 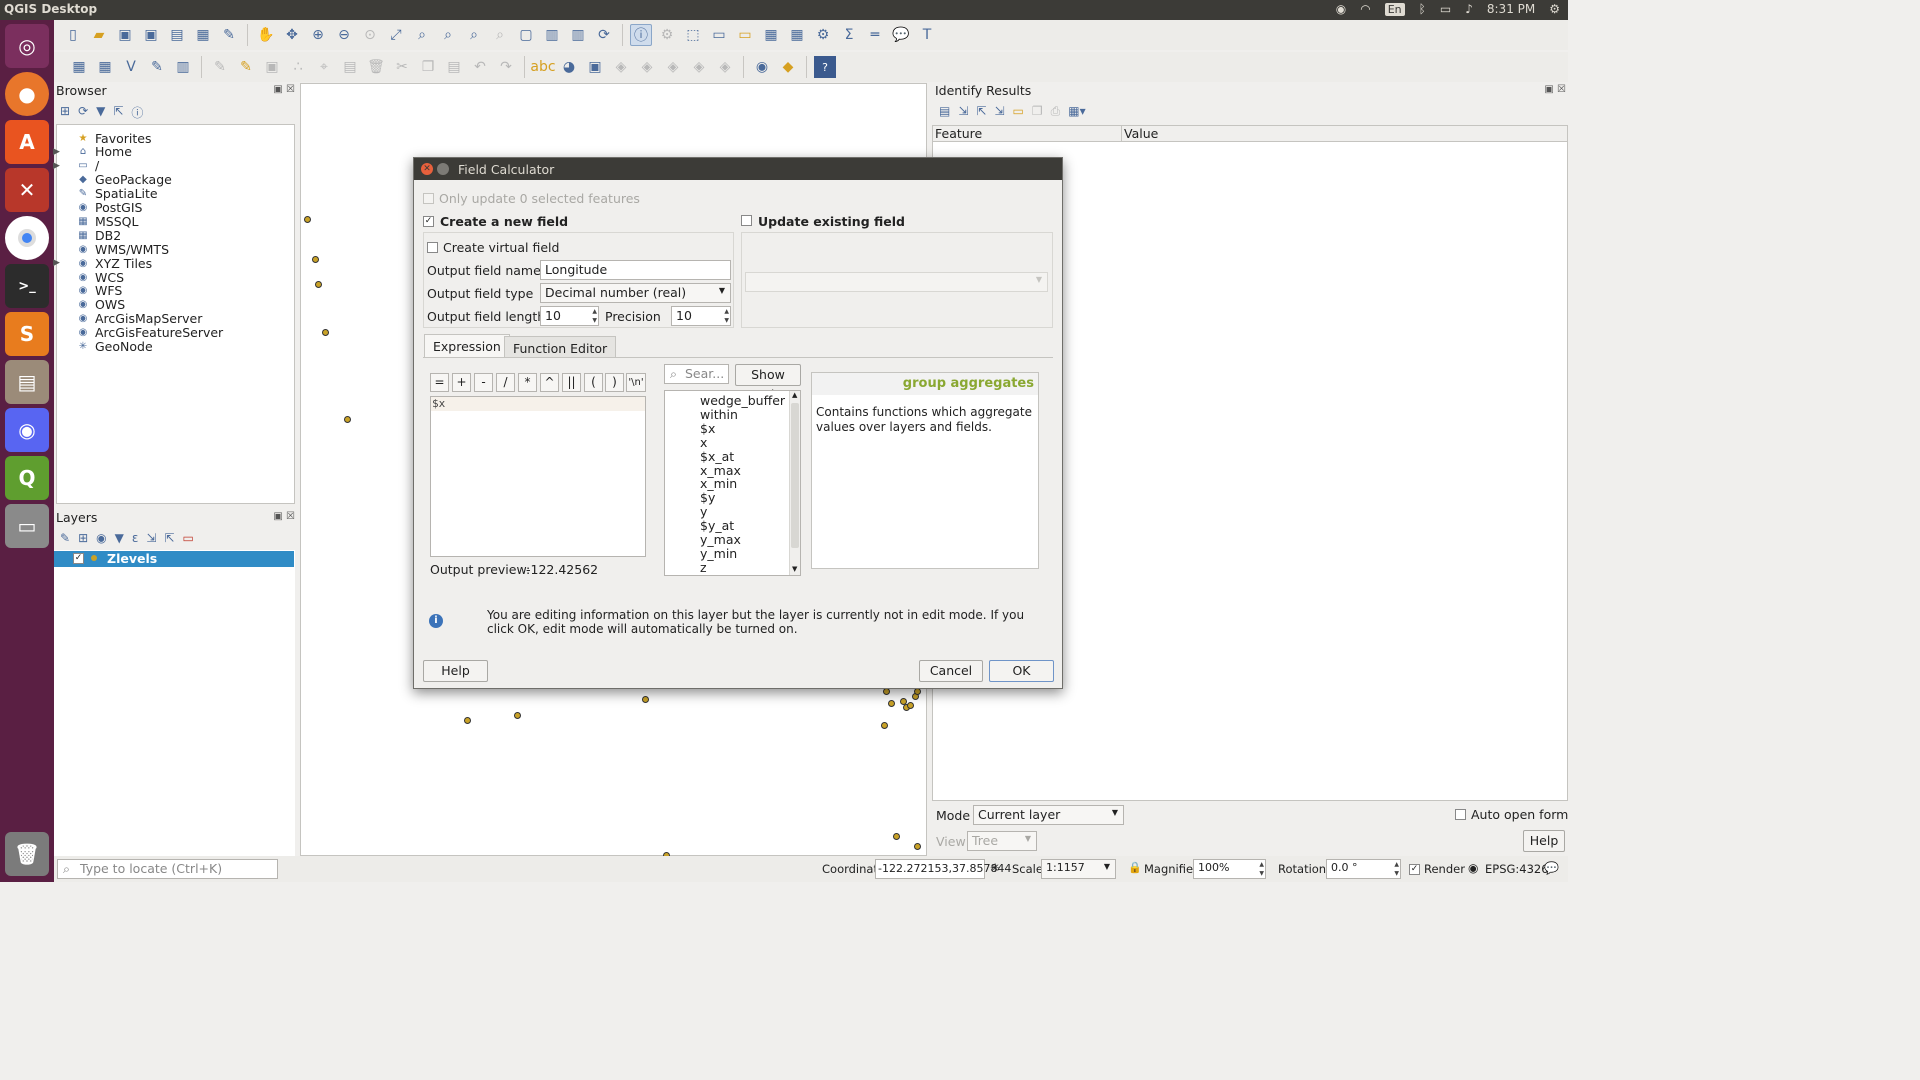 I want to click on browser-item: ◉ WMS/WMTS, so click(x=123, y=249).